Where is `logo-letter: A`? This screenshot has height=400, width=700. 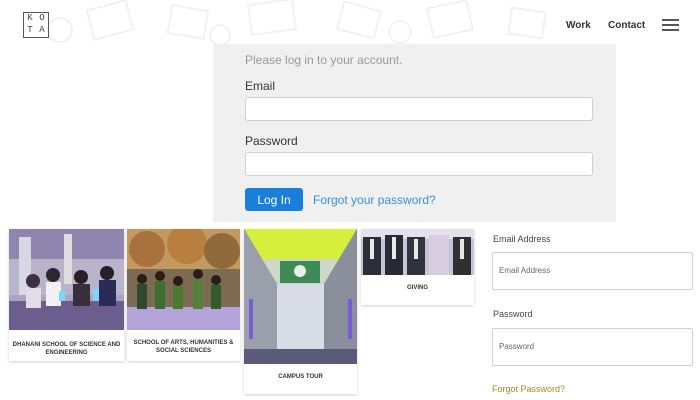
logo-letter: A is located at coordinates (42, 30).